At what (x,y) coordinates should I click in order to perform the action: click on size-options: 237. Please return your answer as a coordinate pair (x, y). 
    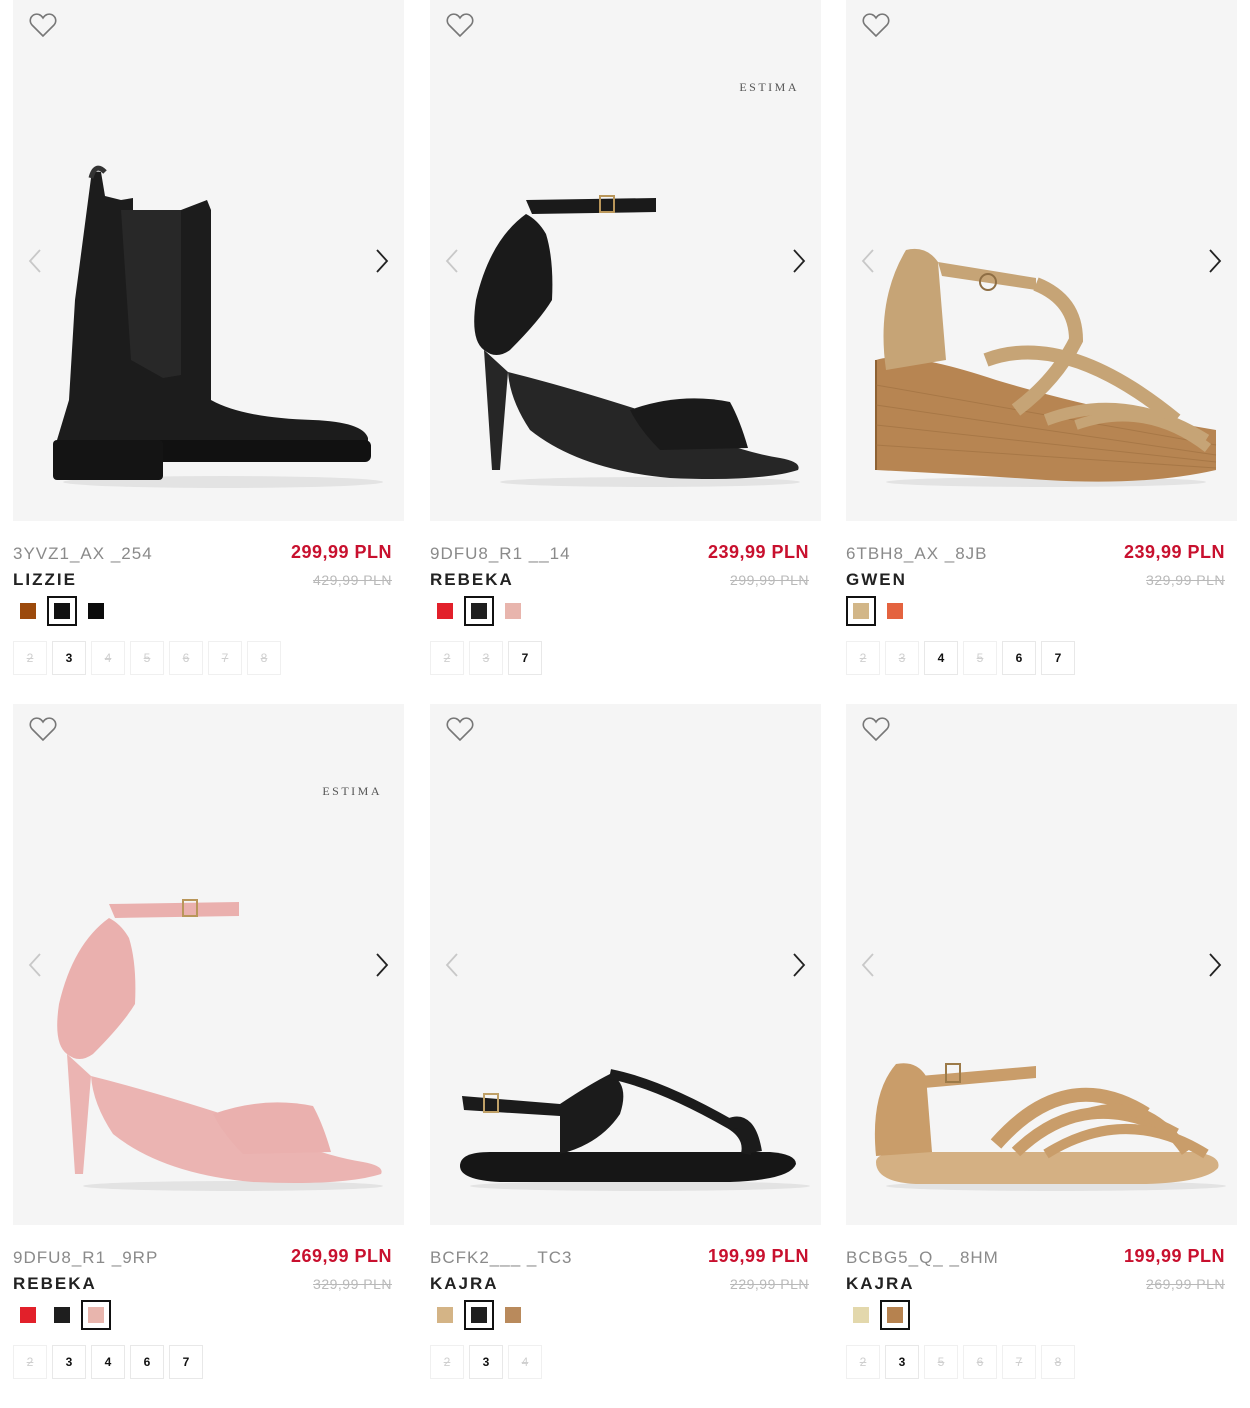
    Looking at the image, I should click on (486, 658).